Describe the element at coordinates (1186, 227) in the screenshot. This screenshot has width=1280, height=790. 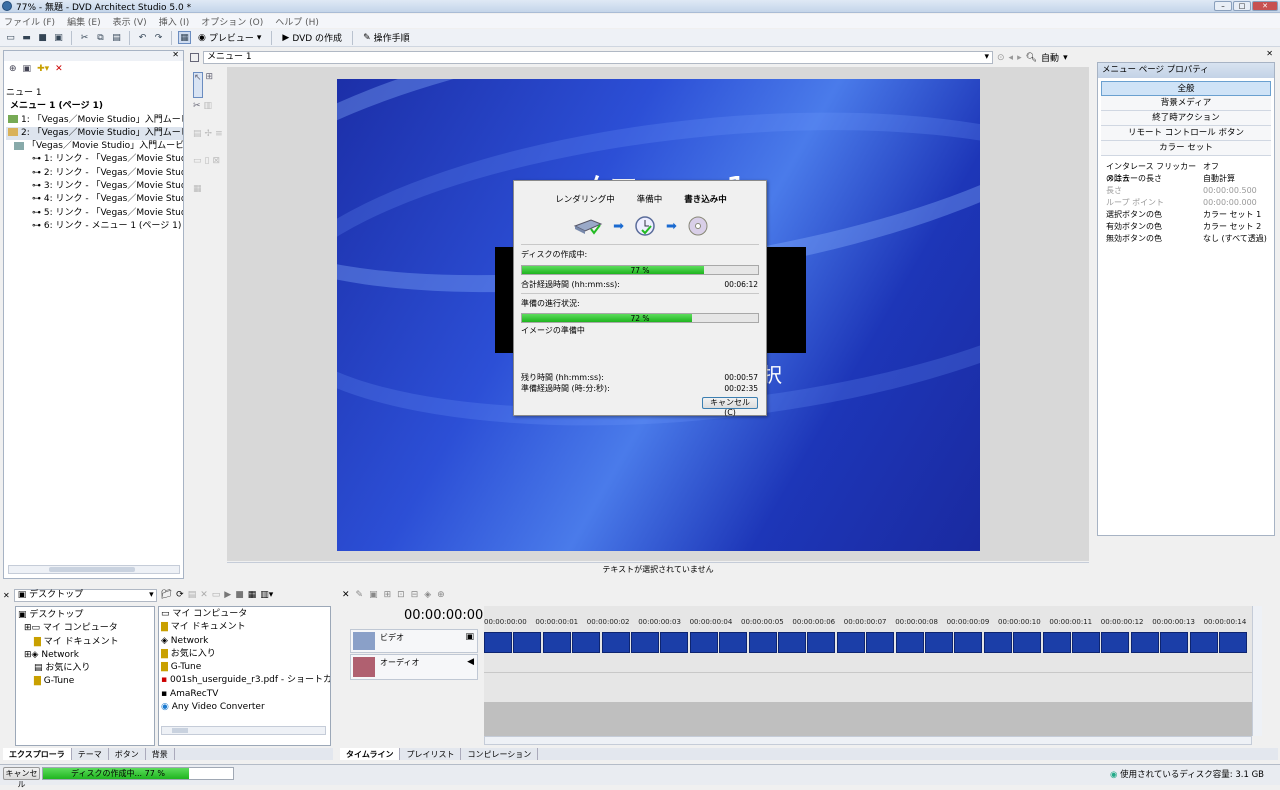
I see `property-row: 有効ボタンの色 カラー セット 2` at that location.